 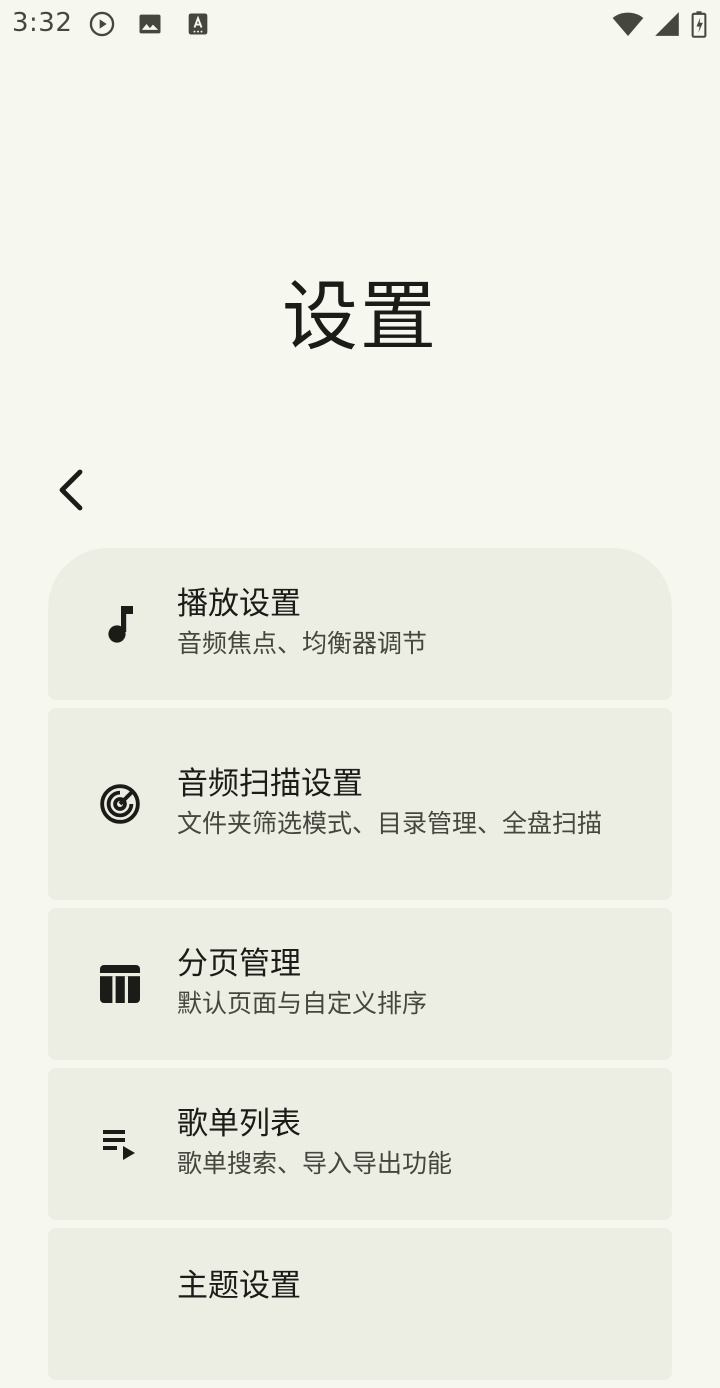 What do you see at coordinates (120, 624) in the screenshot?
I see `music-note-icon` at bounding box center [120, 624].